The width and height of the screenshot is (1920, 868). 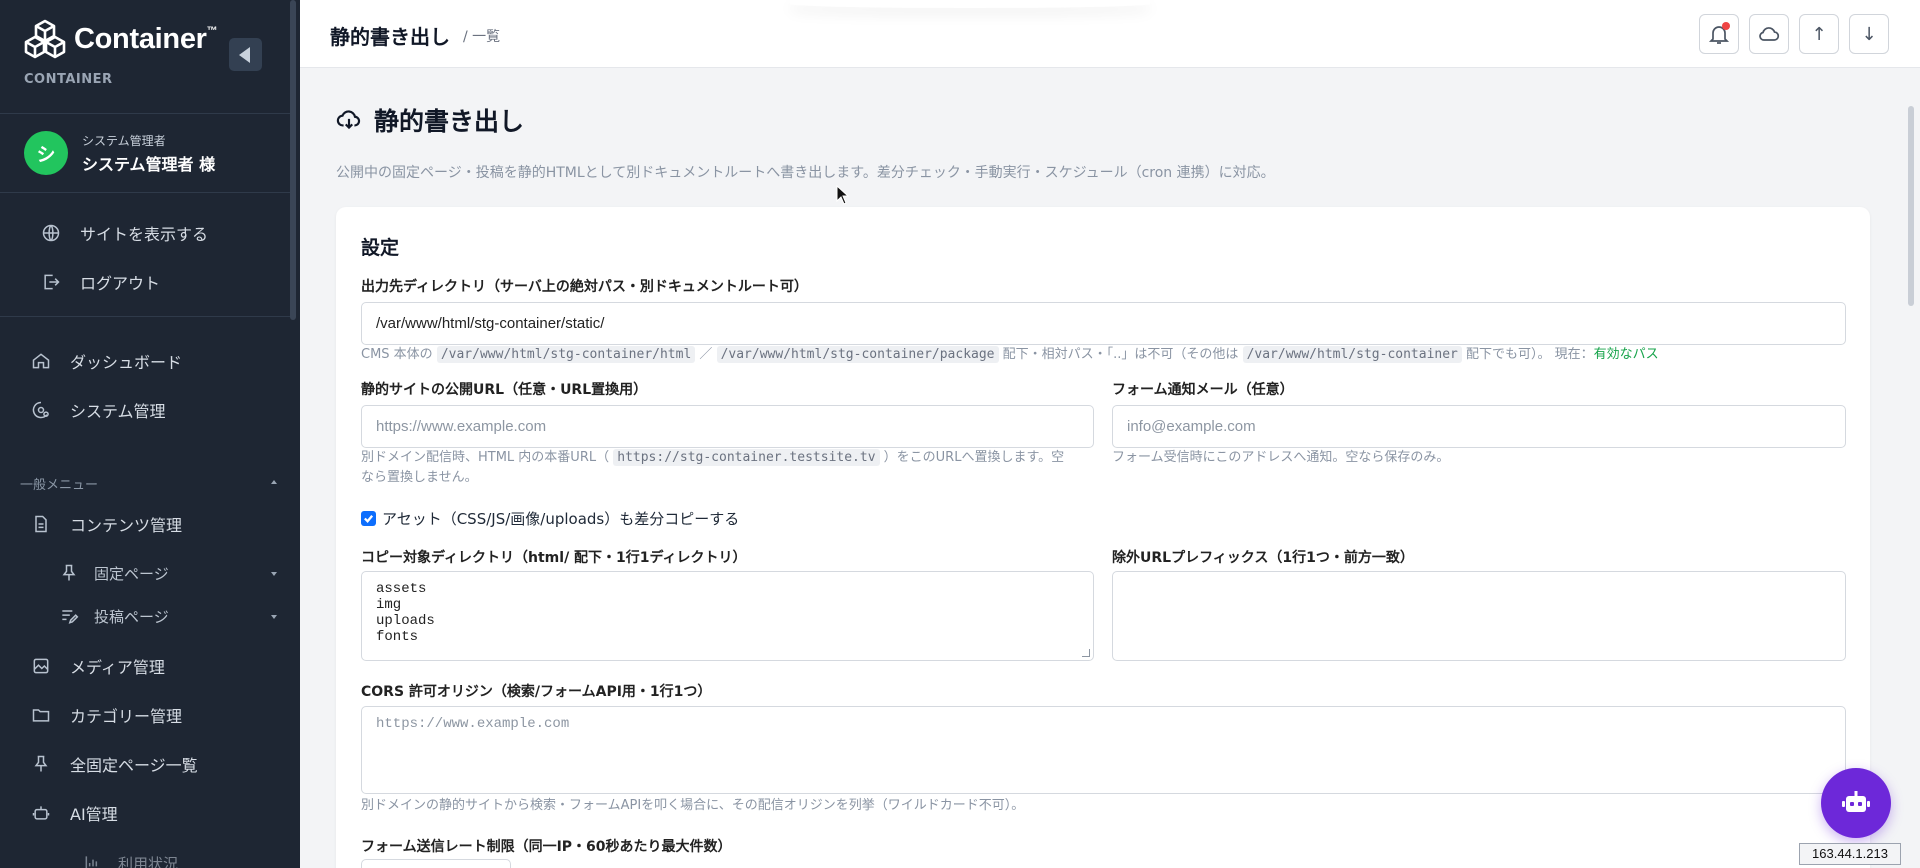 I want to click on textarea-line: assets, so click(x=401, y=589).